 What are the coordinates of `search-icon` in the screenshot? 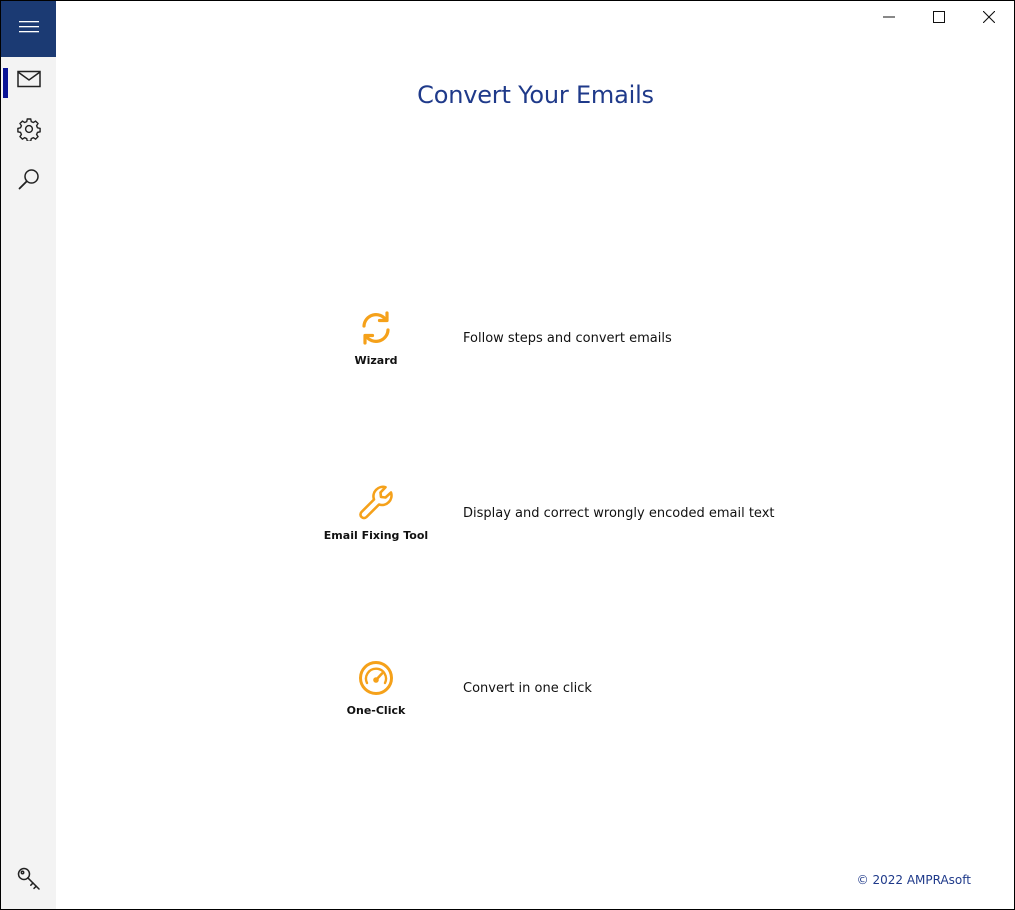 It's located at (29, 181).